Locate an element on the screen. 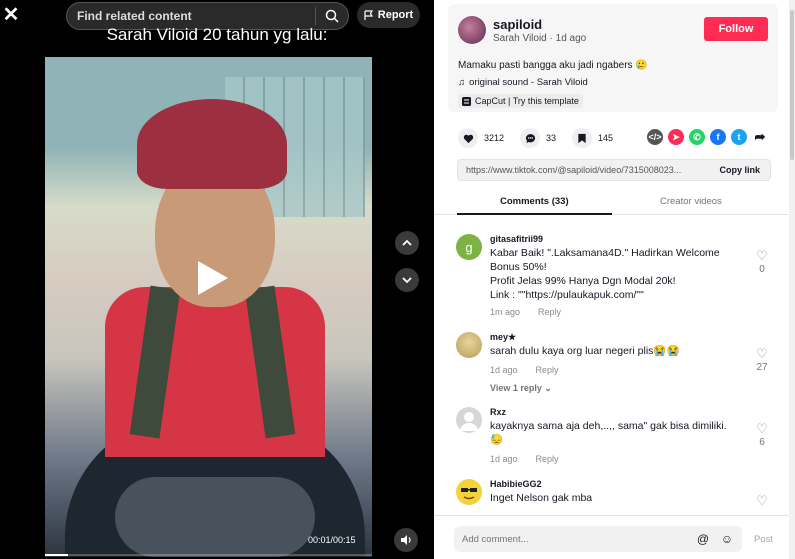 The height and width of the screenshot is (559, 795). comment-item: HabibieGG2 Inget Nelson gak mba ♡ is located at coordinates (616, 495).